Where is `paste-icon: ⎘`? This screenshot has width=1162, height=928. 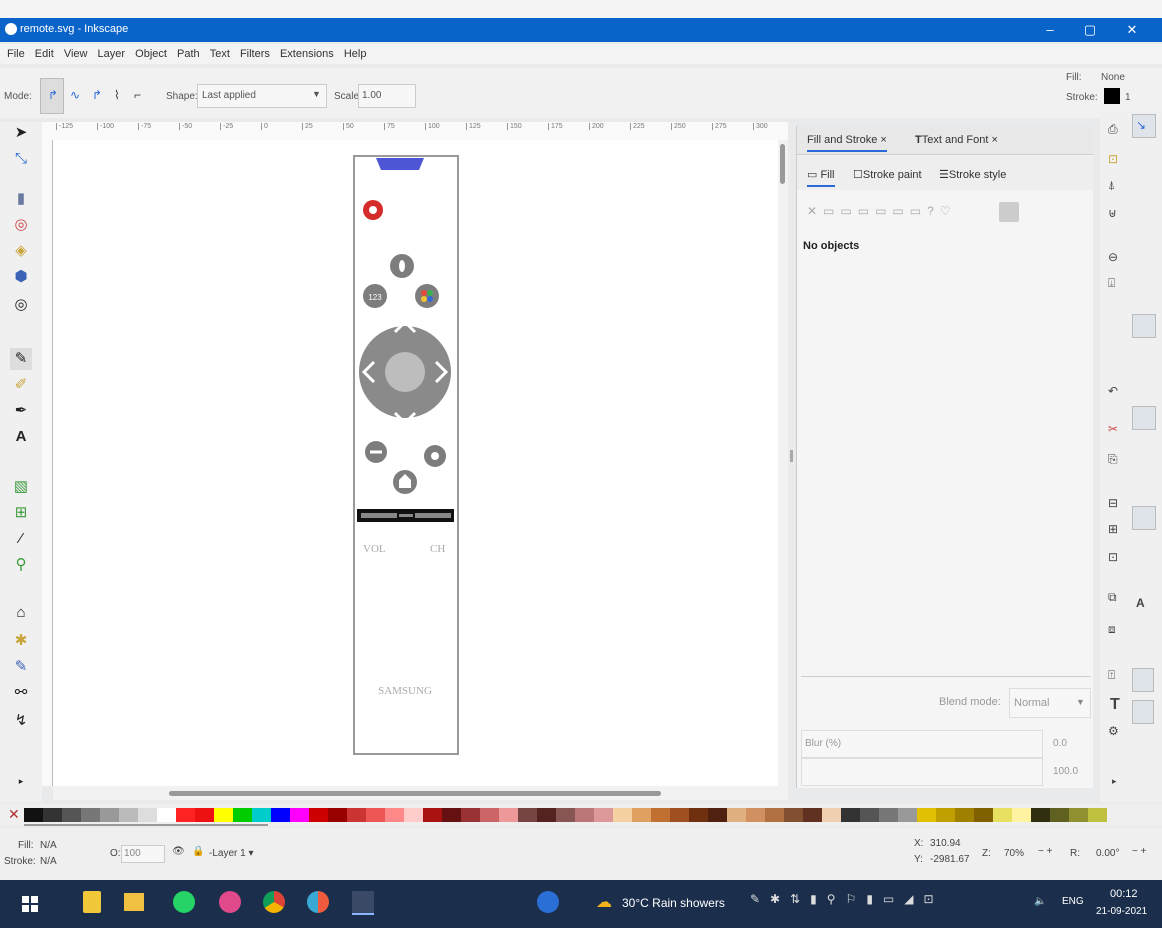 paste-icon: ⎘ is located at coordinates (1113, 459).